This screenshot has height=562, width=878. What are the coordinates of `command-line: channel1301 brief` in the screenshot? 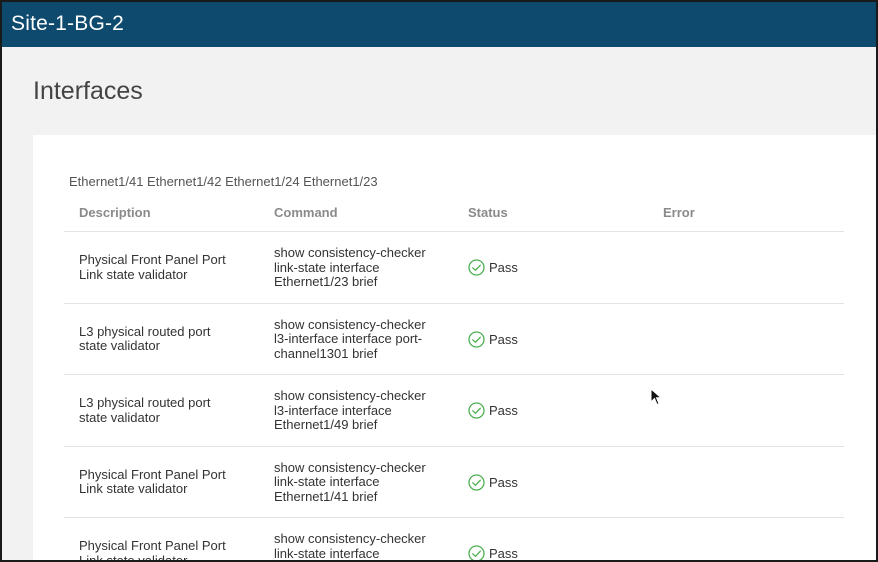 It's located at (326, 353).